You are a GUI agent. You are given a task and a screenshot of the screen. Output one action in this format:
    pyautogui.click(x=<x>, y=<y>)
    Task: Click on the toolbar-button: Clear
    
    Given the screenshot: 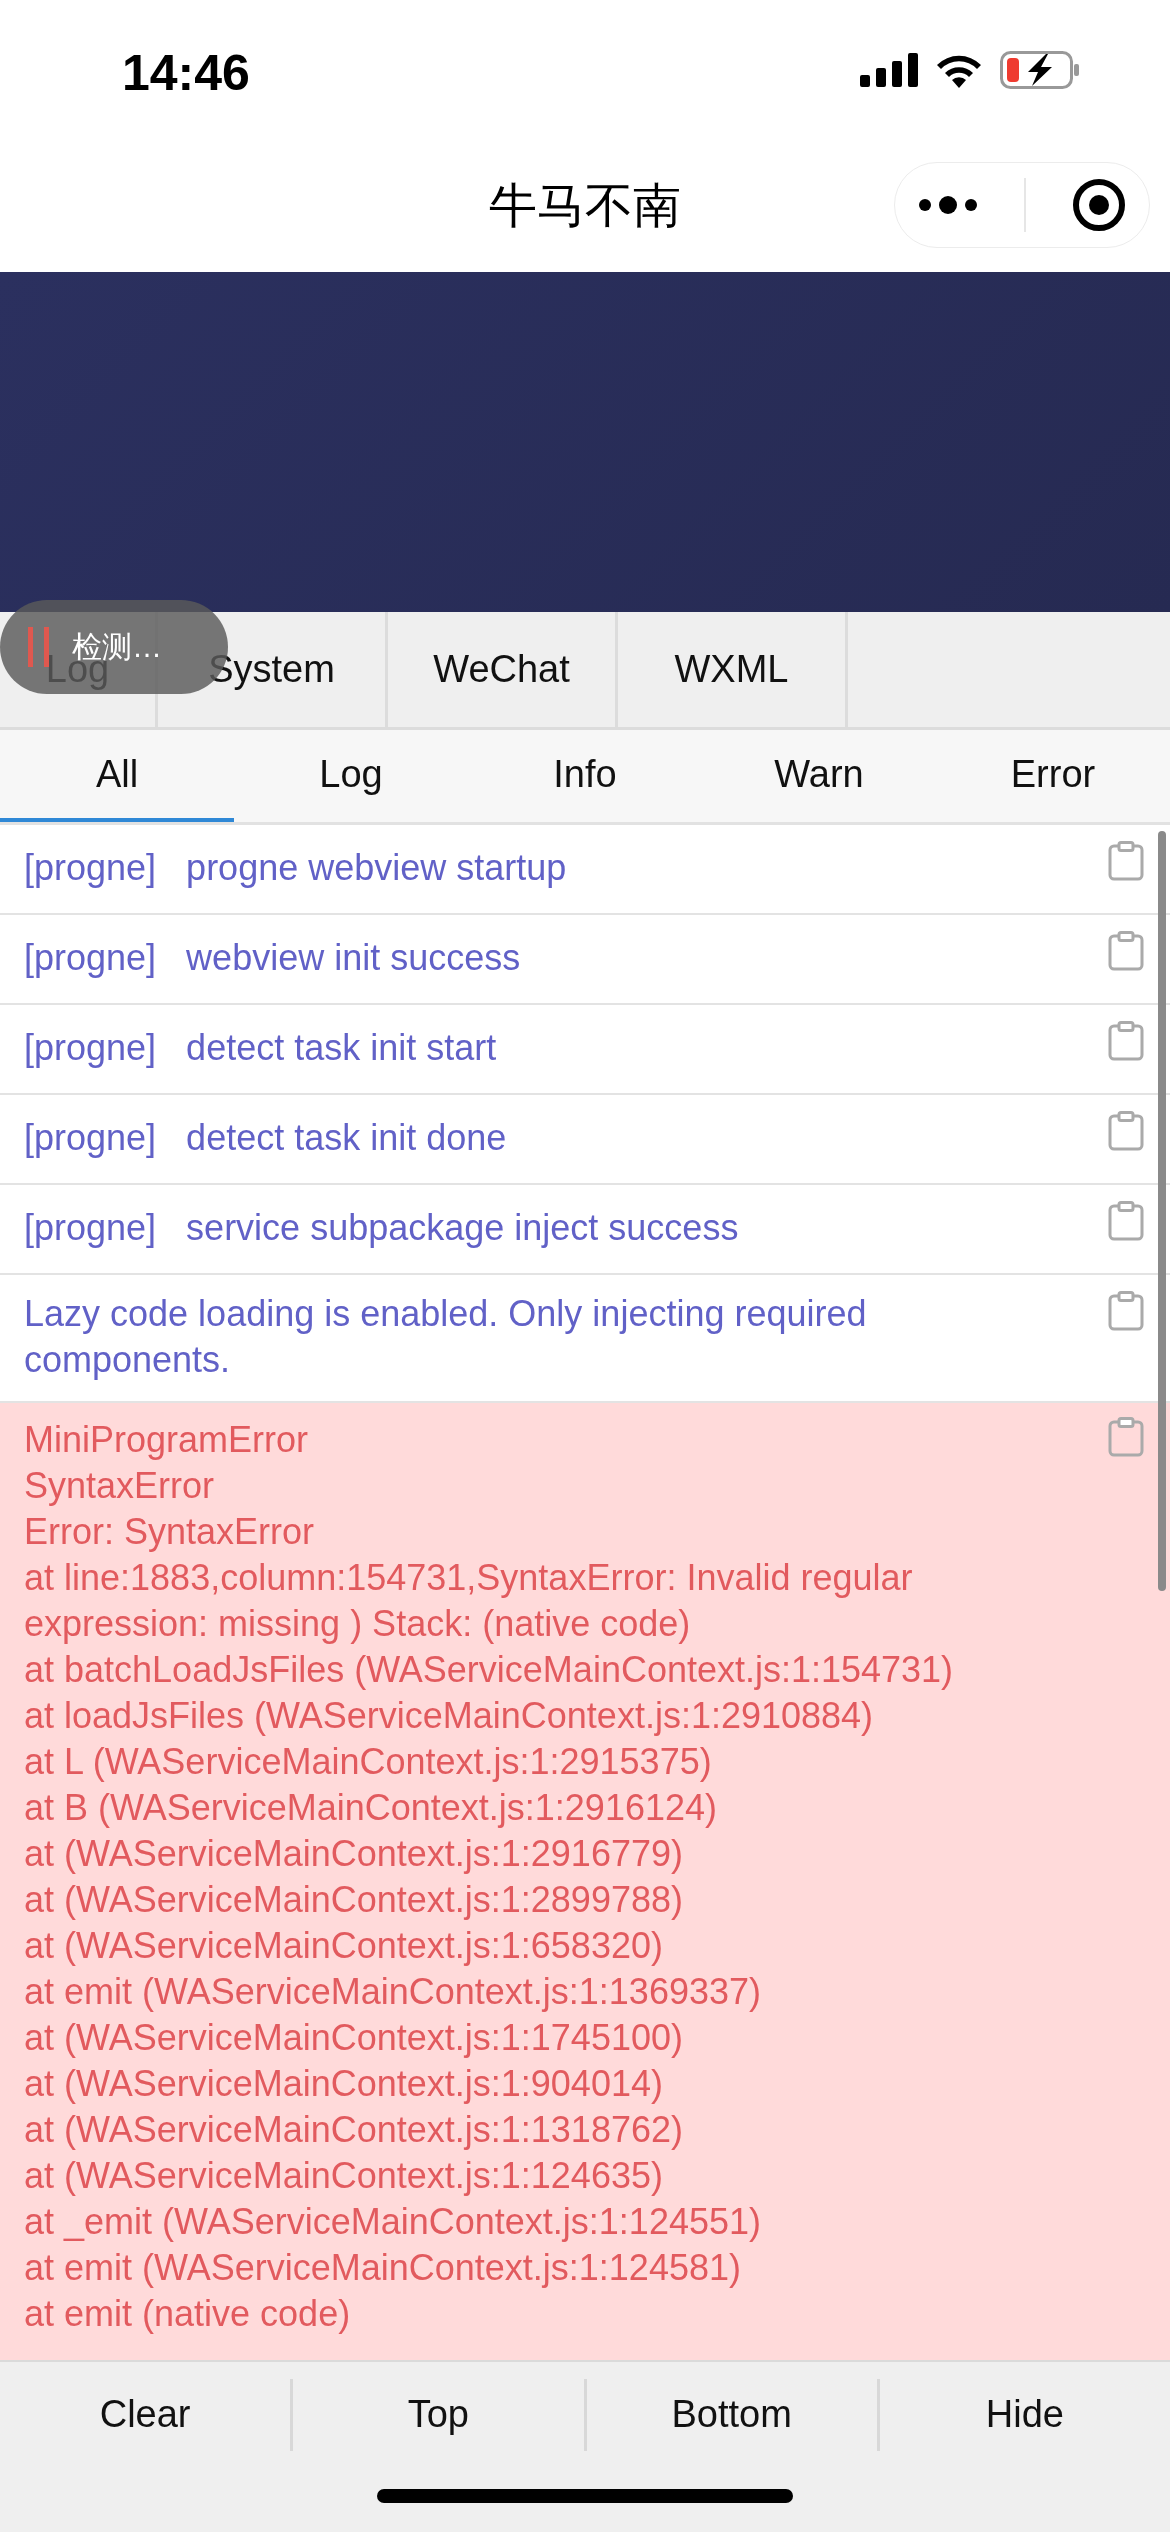 What is the action you would take?
    pyautogui.click(x=147, y=2414)
    